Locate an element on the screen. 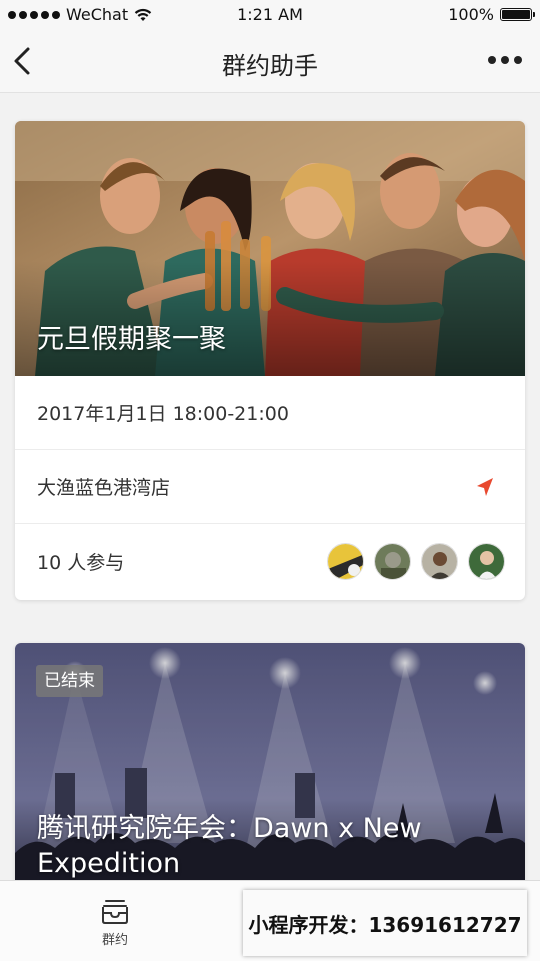  event-datetime-row: 2017年1月1日 18:00-21:00 is located at coordinates (270, 413).